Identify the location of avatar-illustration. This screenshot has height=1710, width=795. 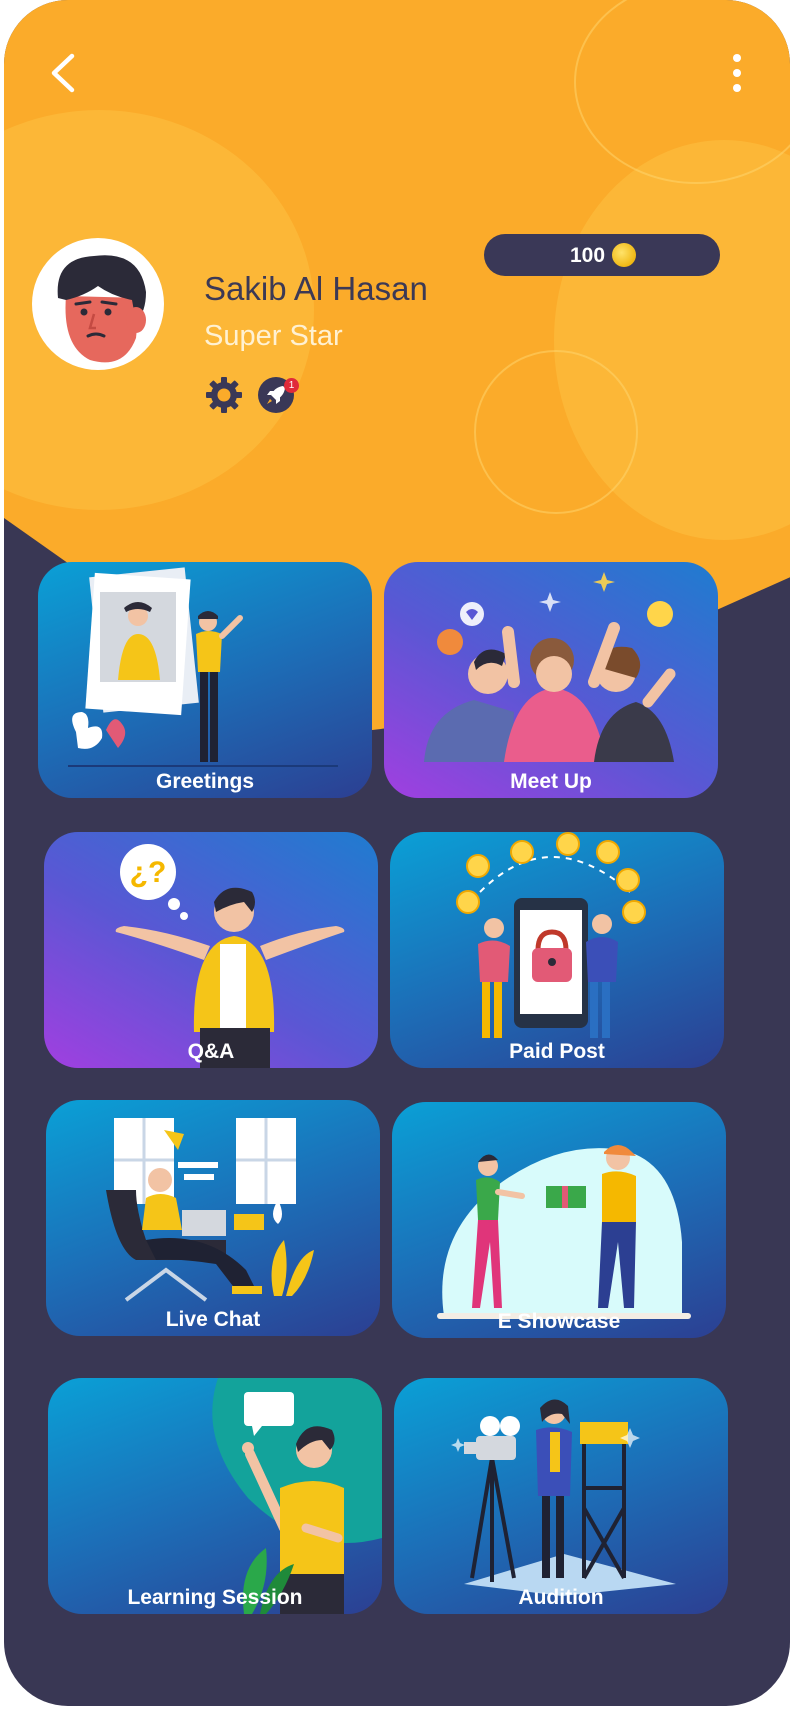
(101, 309).